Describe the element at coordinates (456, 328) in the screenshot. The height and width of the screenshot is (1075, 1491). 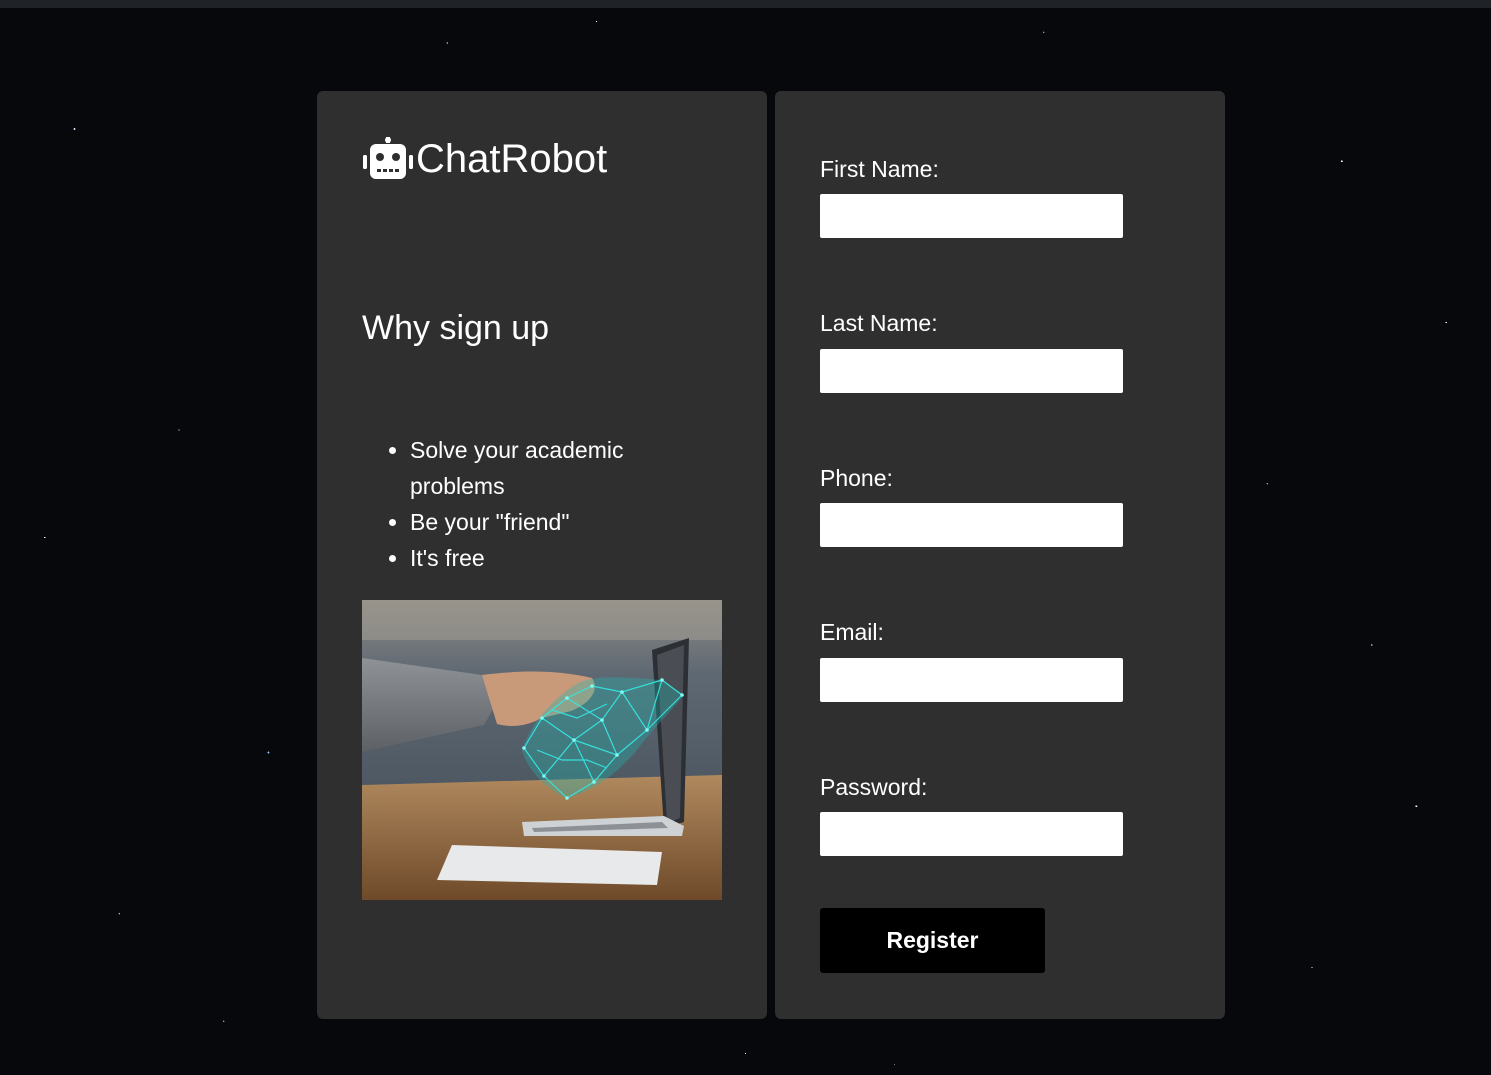
I see `why-sign-up-heading: Why sign up` at that location.